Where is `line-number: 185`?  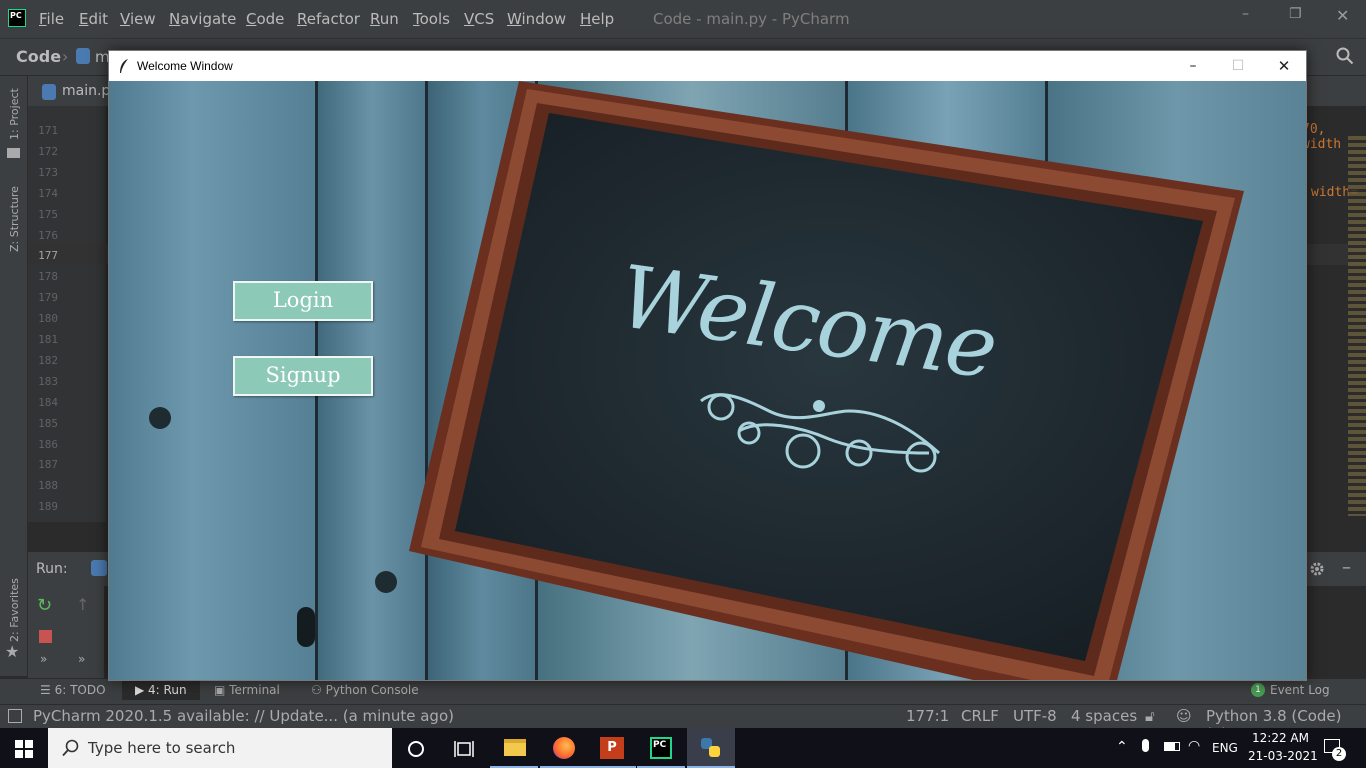
line-number: 185 is located at coordinates (48, 423).